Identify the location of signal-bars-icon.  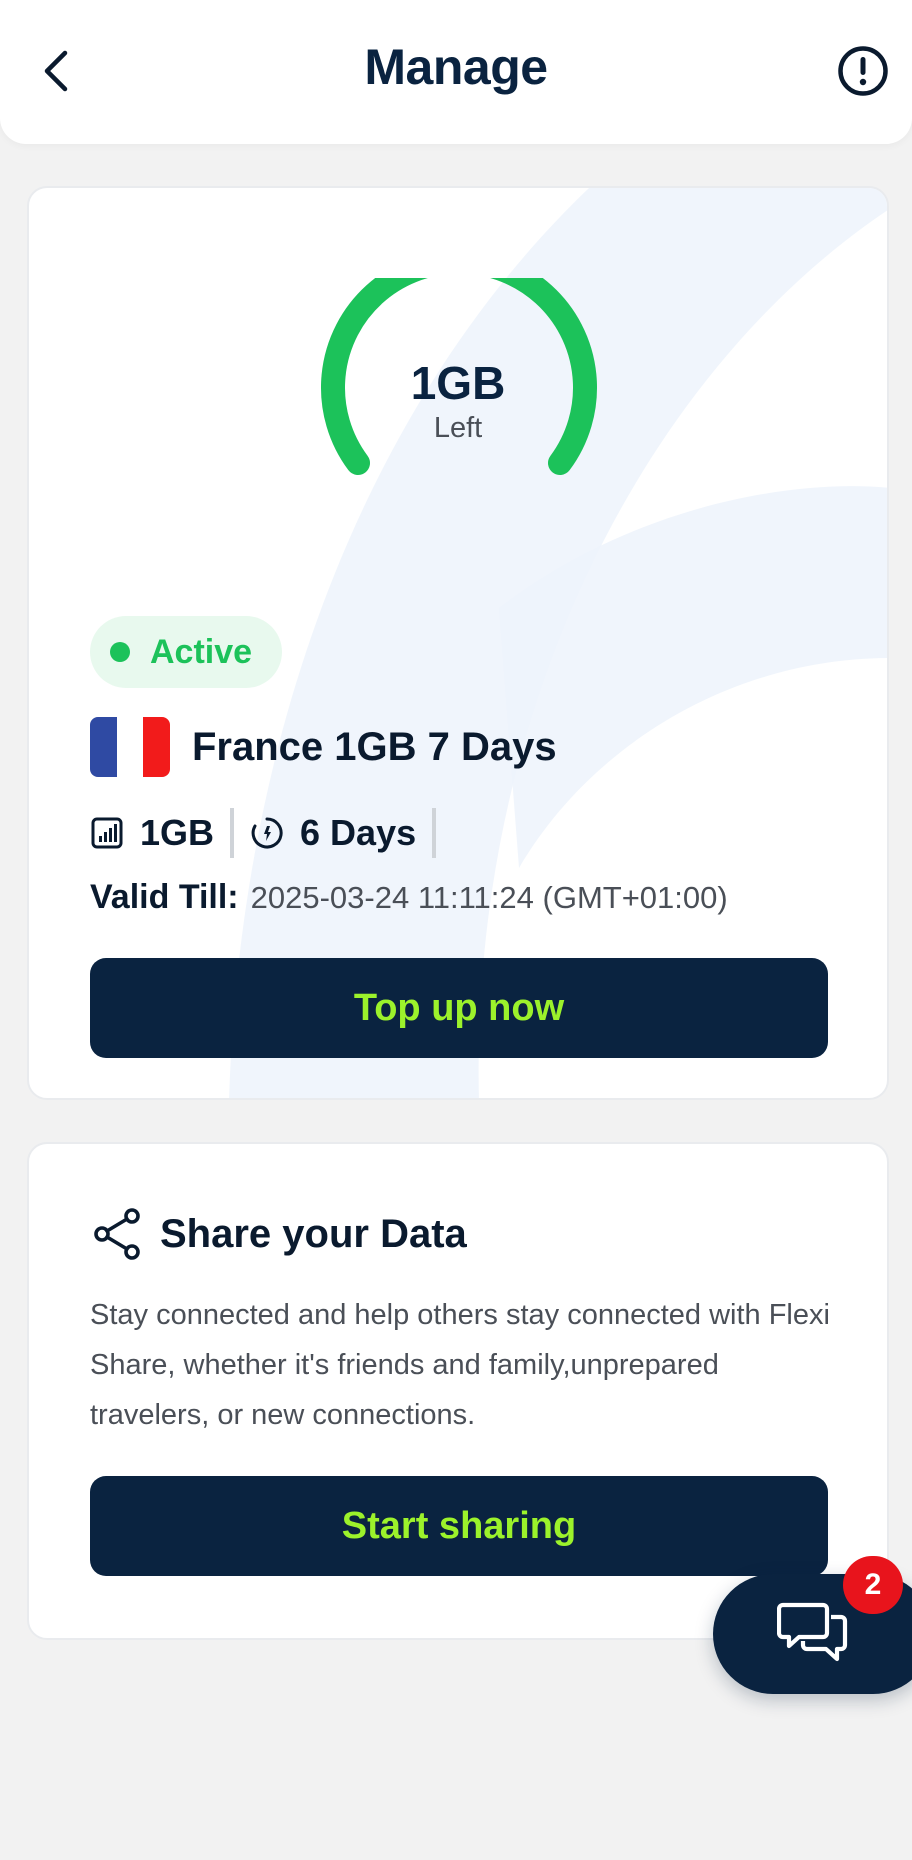
(107, 833).